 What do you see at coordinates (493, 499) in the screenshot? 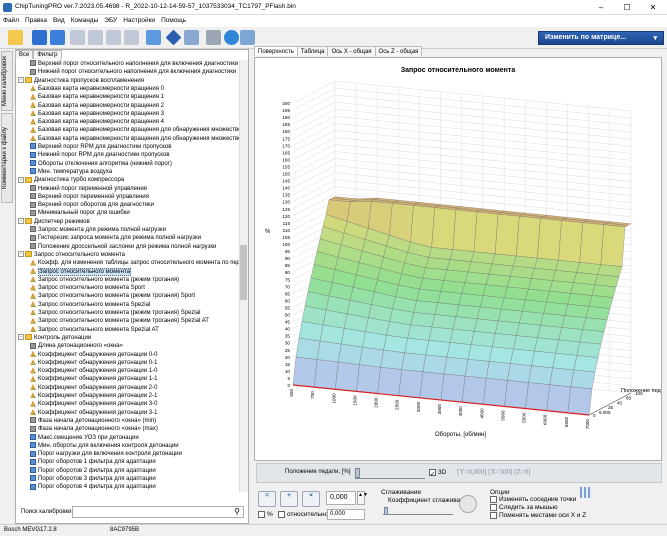
I see `checkbox-adjacent` at bounding box center [493, 499].